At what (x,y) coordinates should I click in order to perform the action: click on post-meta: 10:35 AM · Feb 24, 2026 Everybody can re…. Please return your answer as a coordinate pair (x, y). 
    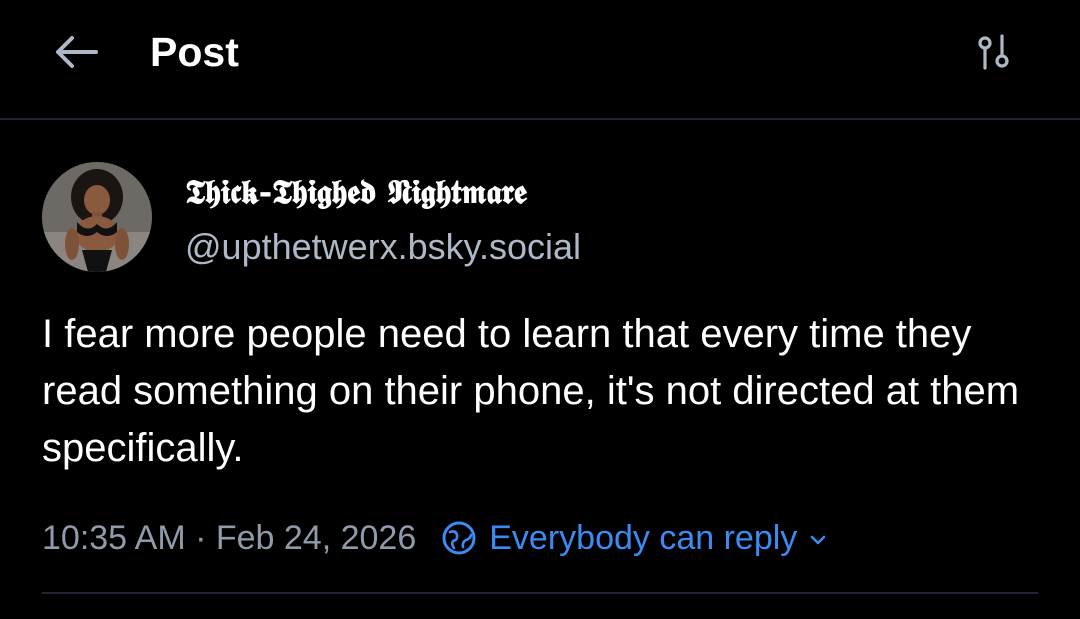
    Looking at the image, I should click on (435, 538).